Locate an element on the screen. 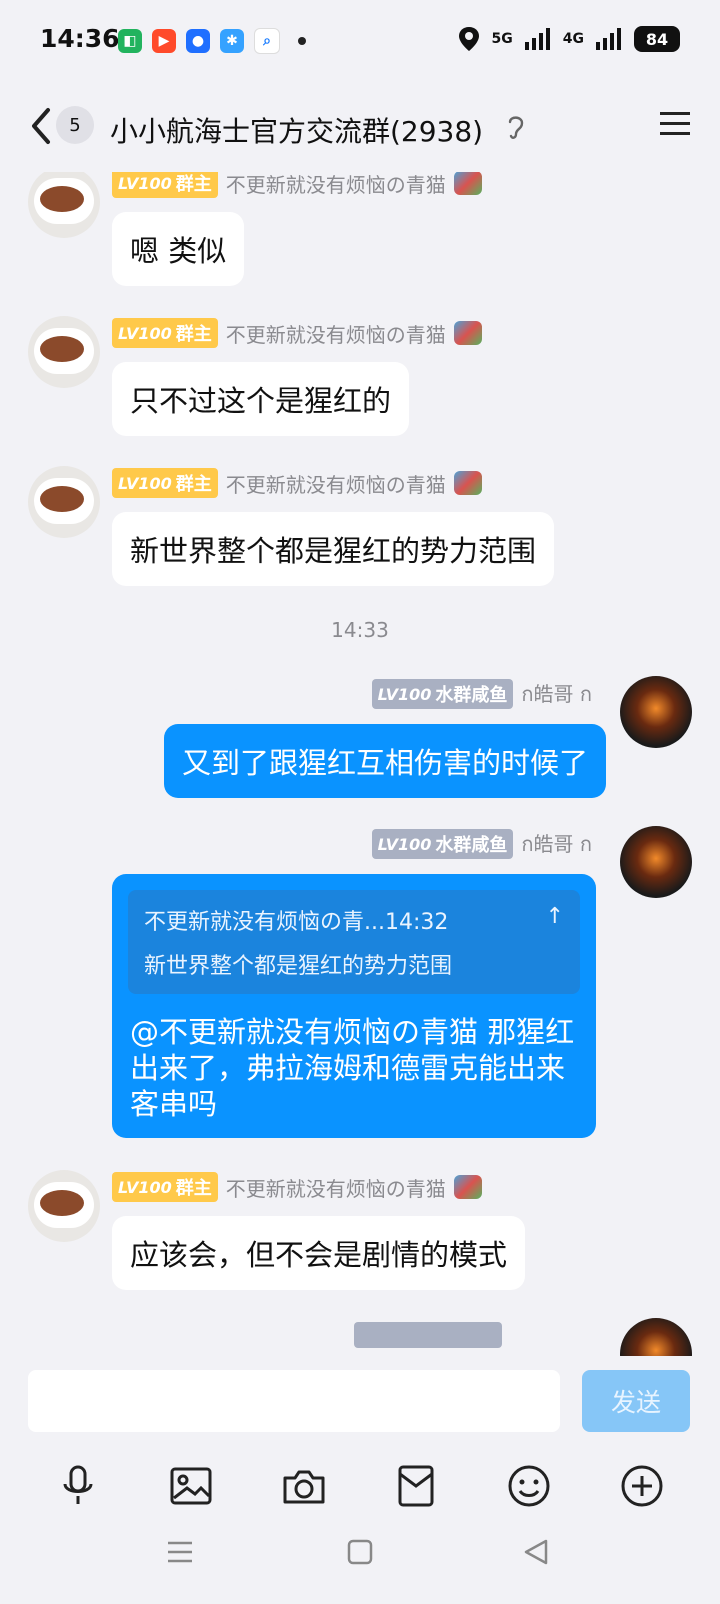  back-arrow-icon is located at coordinates (41, 126).